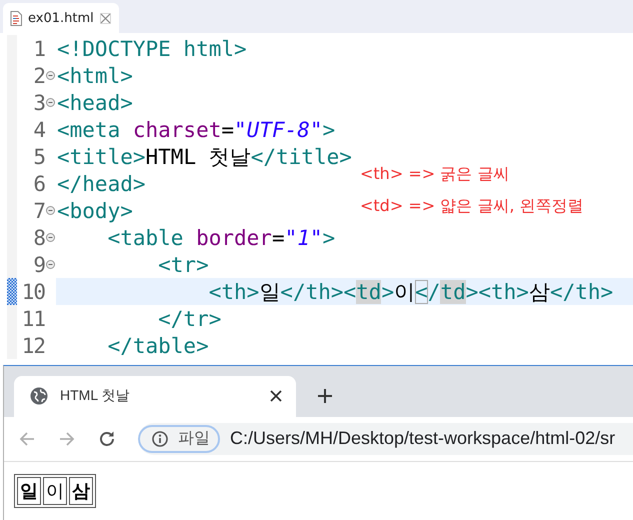 The image size is (633, 520). What do you see at coordinates (435, 174) in the screenshot?
I see `annotation-text: <th> => 굵은 글씨` at bounding box center [435, 174].